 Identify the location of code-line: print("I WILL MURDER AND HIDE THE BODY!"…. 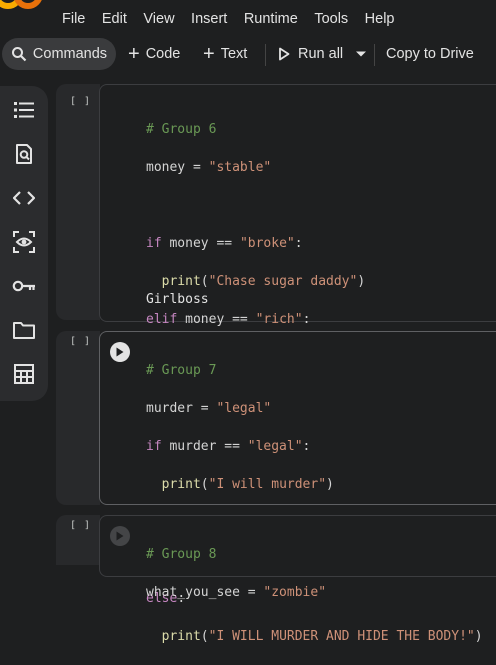
(322, 636).